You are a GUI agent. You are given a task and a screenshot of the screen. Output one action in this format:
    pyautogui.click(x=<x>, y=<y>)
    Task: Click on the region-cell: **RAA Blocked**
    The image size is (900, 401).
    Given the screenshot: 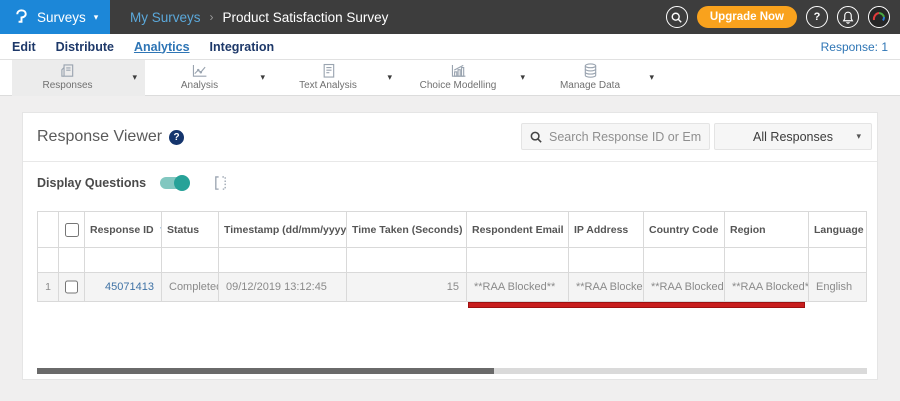 What is the action you would take?
    pyautogui.click(x=767, y=287)
    